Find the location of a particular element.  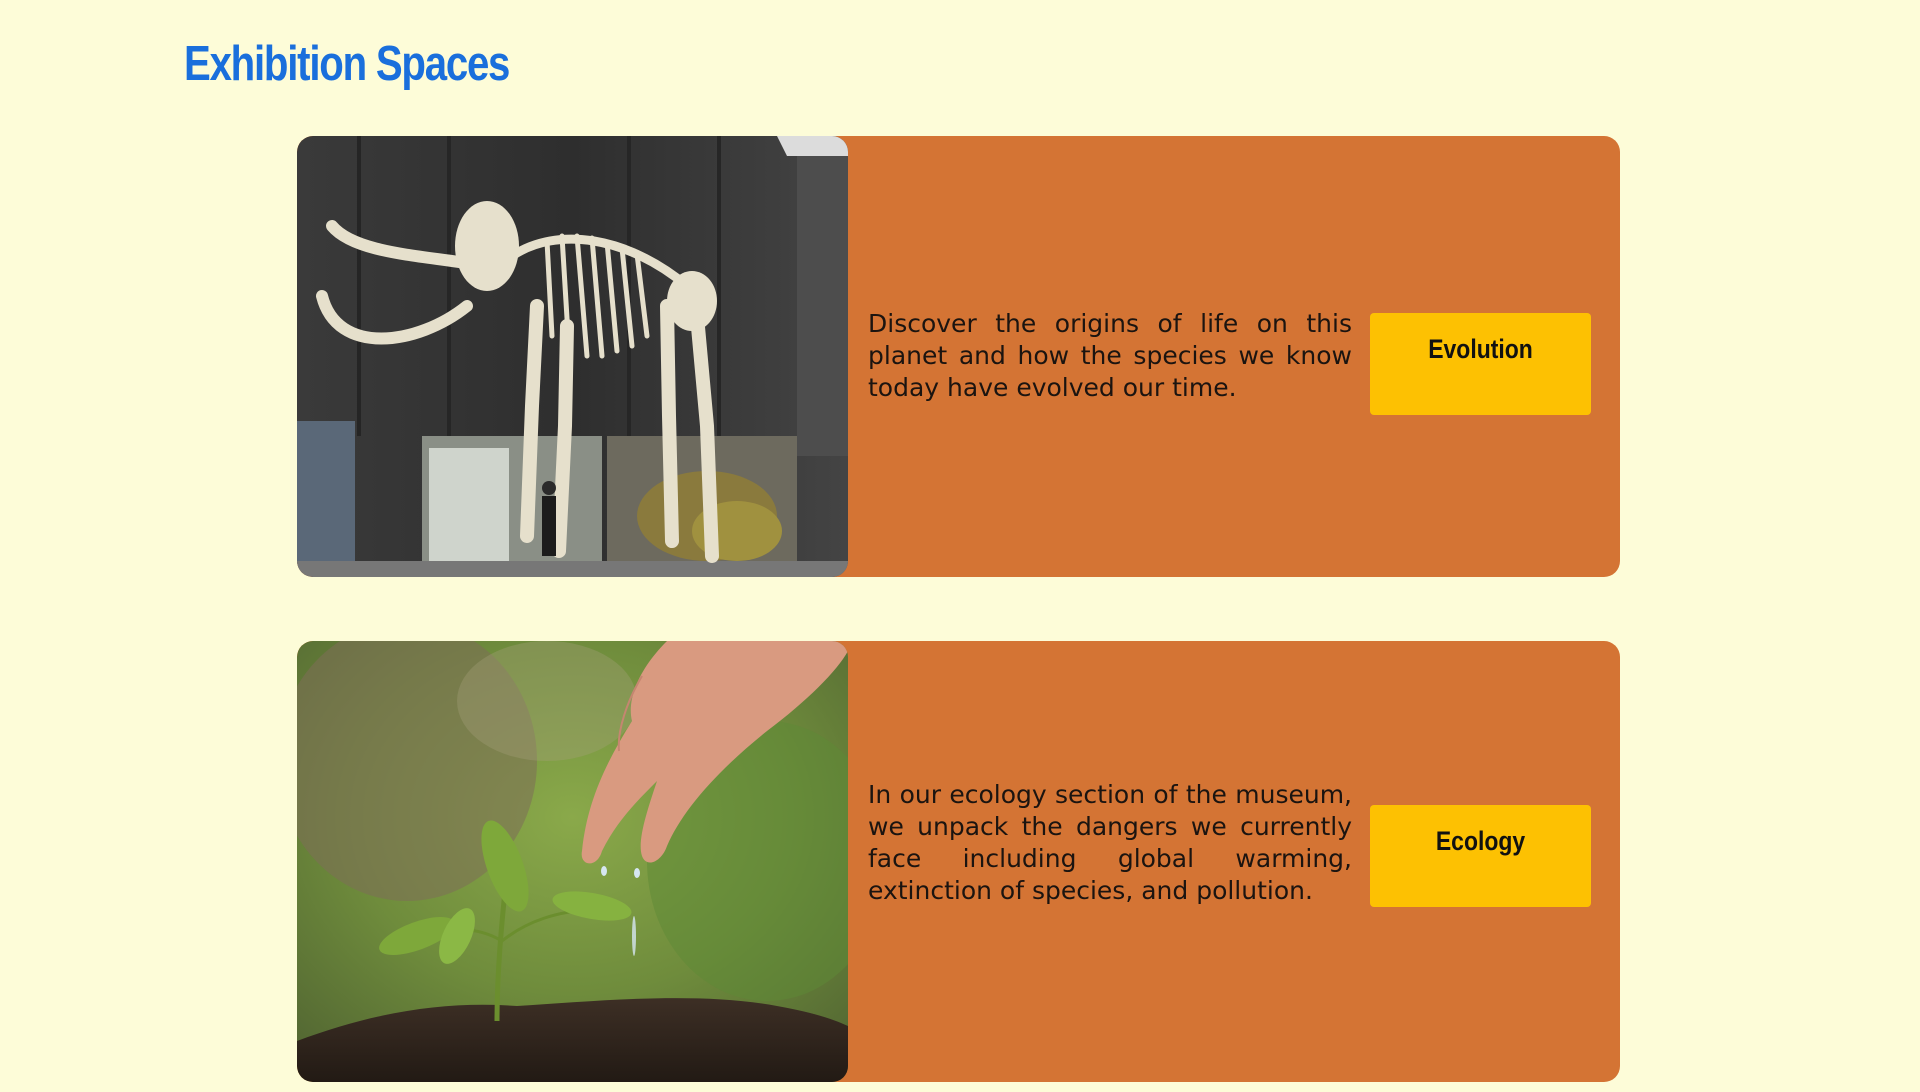

seedling-watering-image is located at coordinates (572, 861).